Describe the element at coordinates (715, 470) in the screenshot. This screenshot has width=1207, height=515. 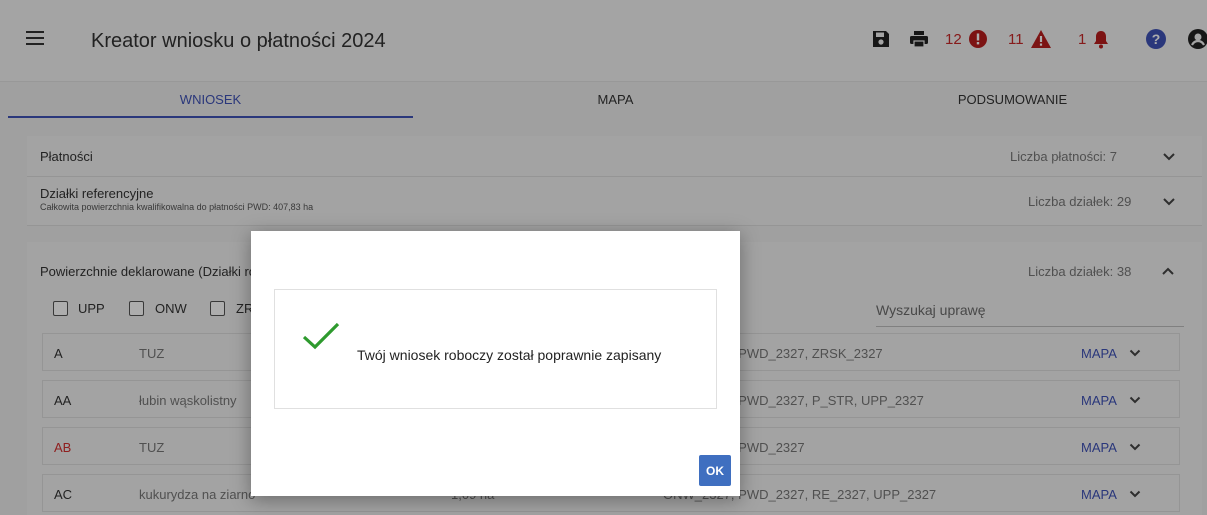
I see `ok-button: OK` at that location.